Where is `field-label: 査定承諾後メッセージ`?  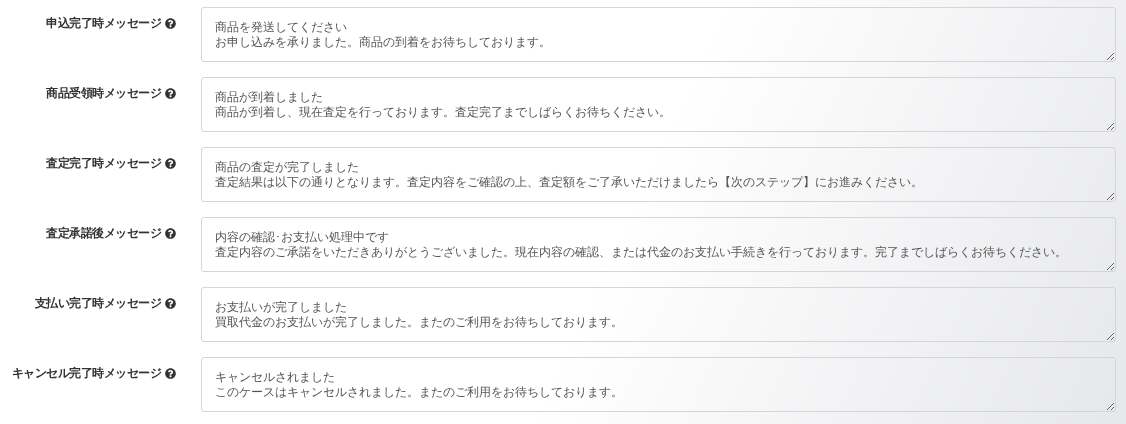 field-label: 査定承諾後メッセージ is located at coordinates (103, 233).